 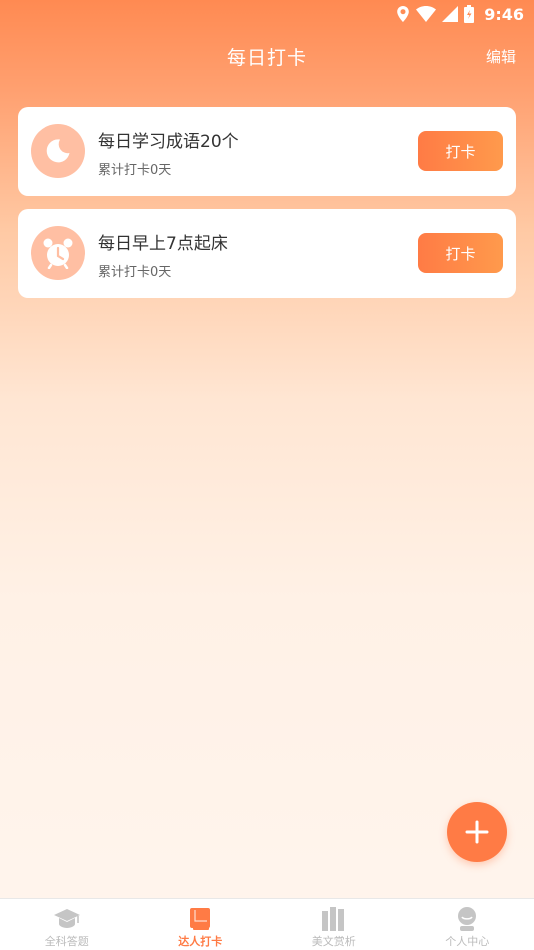 I want to click on task-icon-circle, so click(x=58, y=253).